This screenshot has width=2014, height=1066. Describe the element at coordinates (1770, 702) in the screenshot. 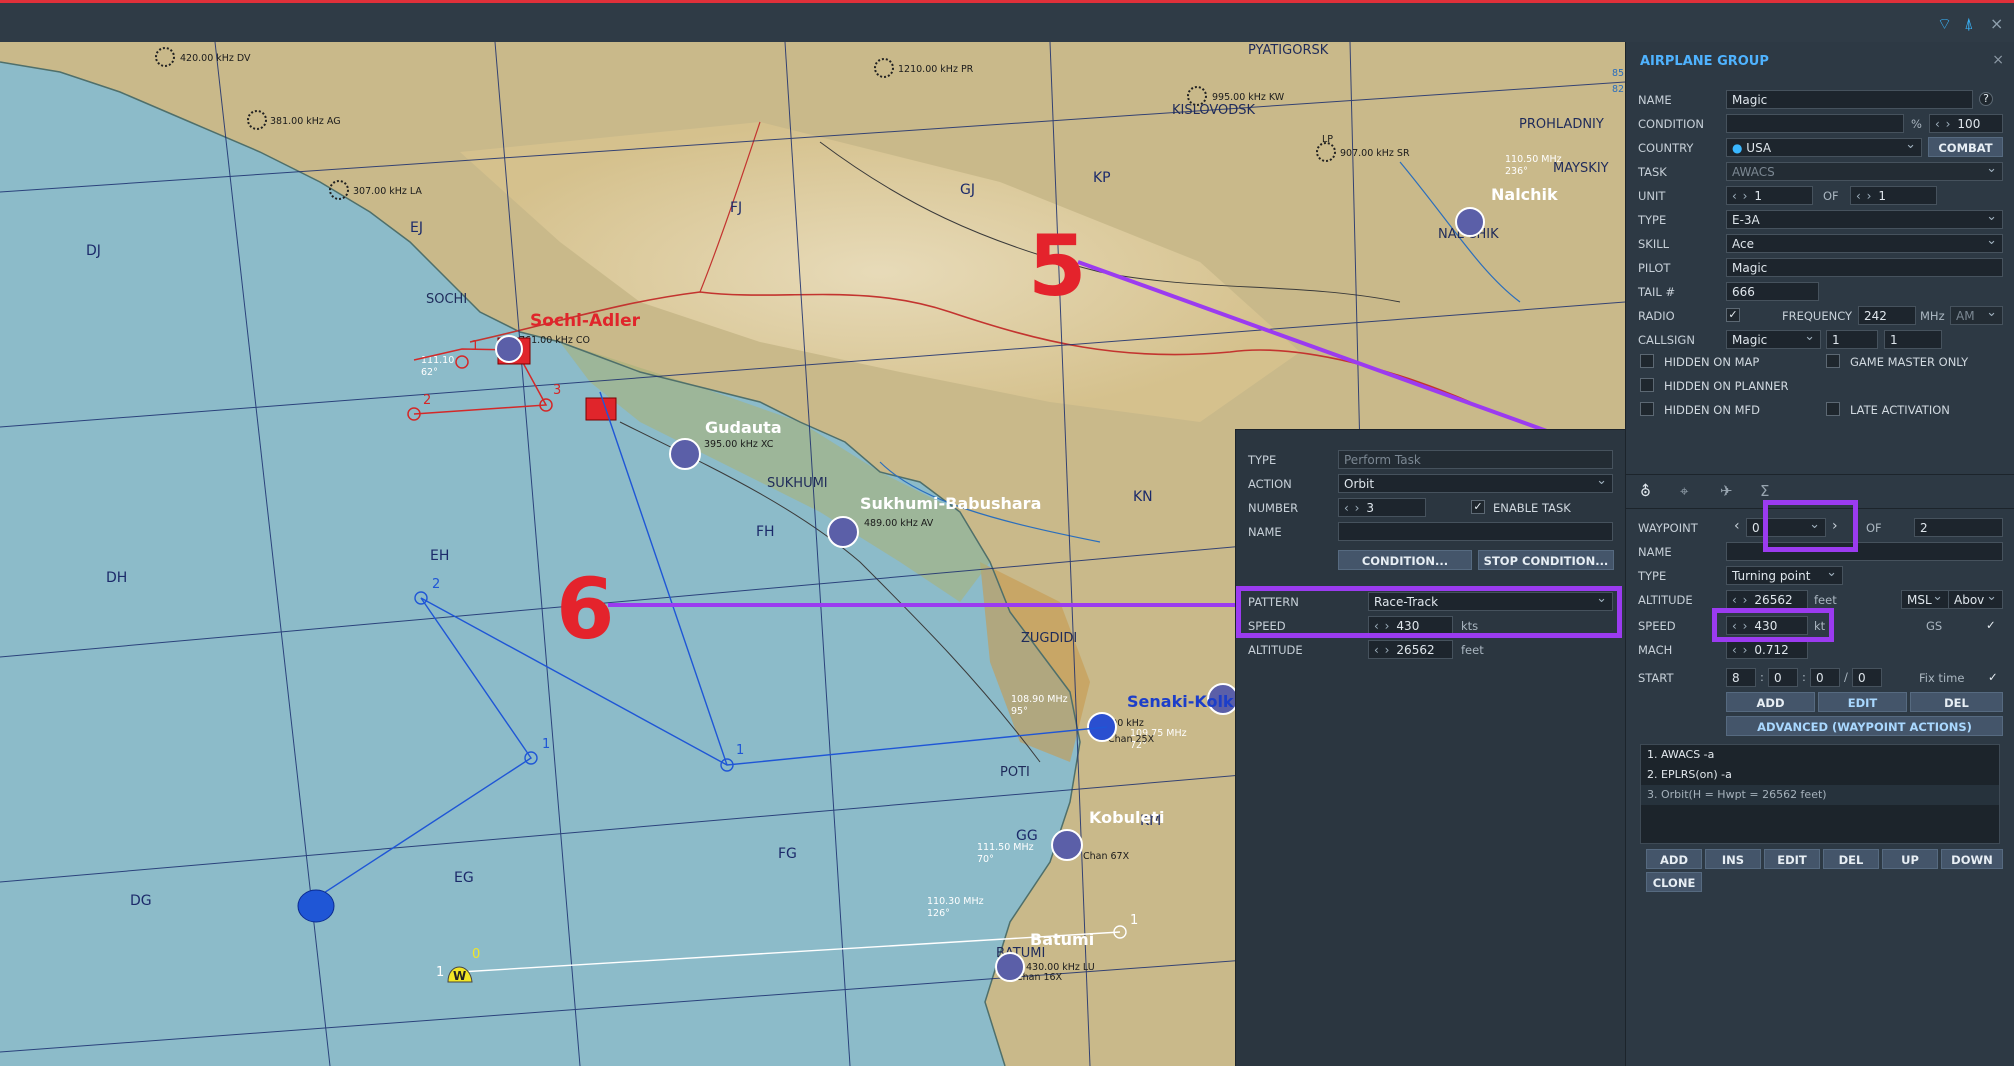

I see `wp-add-button: ADD` at that location.